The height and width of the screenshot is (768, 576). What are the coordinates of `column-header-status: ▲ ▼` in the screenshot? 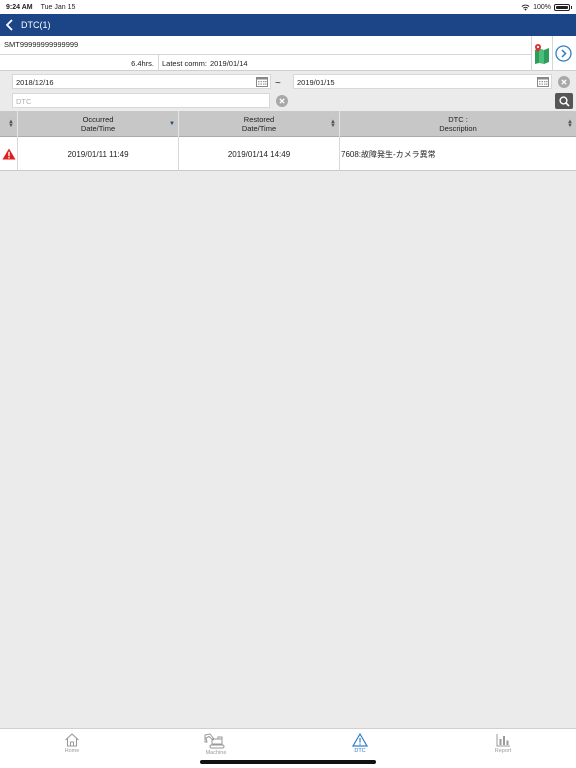 It's located at (9, 124).